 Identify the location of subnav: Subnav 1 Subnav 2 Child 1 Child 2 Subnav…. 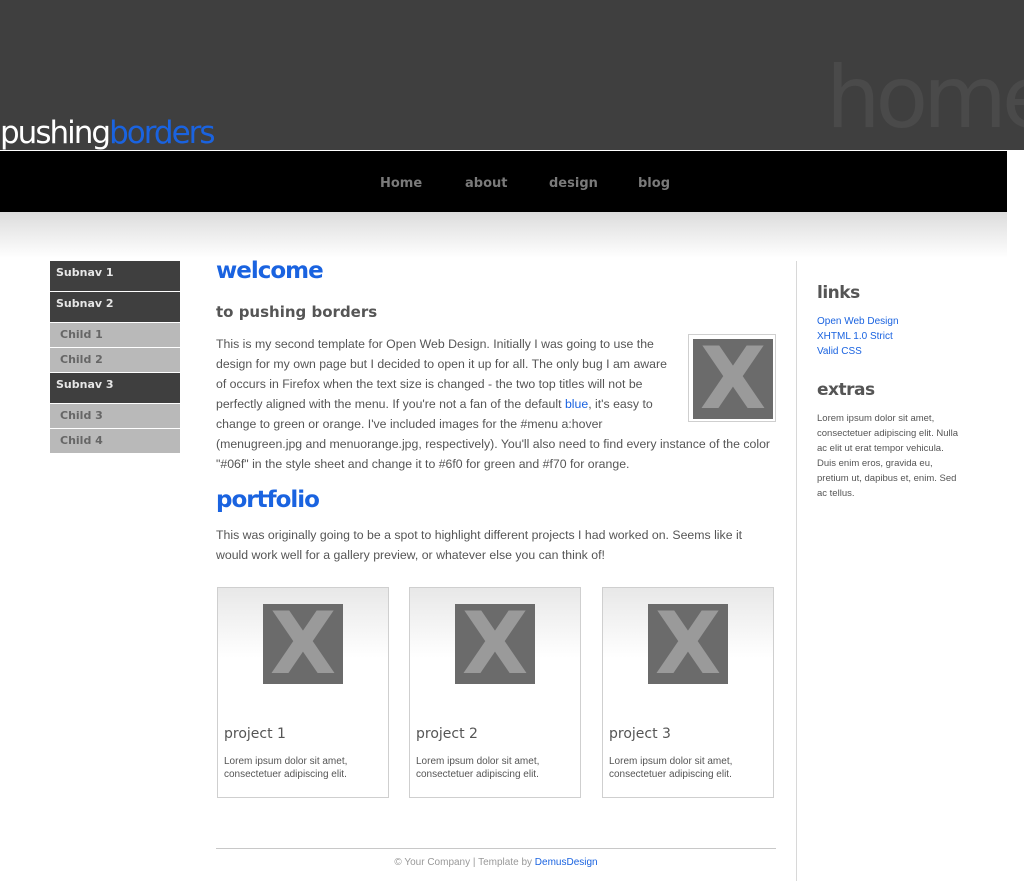
(115, 357).